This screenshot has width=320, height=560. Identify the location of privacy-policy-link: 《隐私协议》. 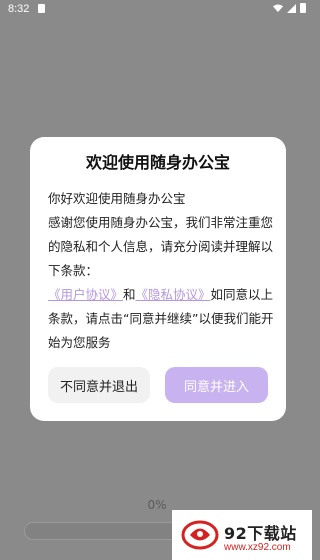
(173, 294).